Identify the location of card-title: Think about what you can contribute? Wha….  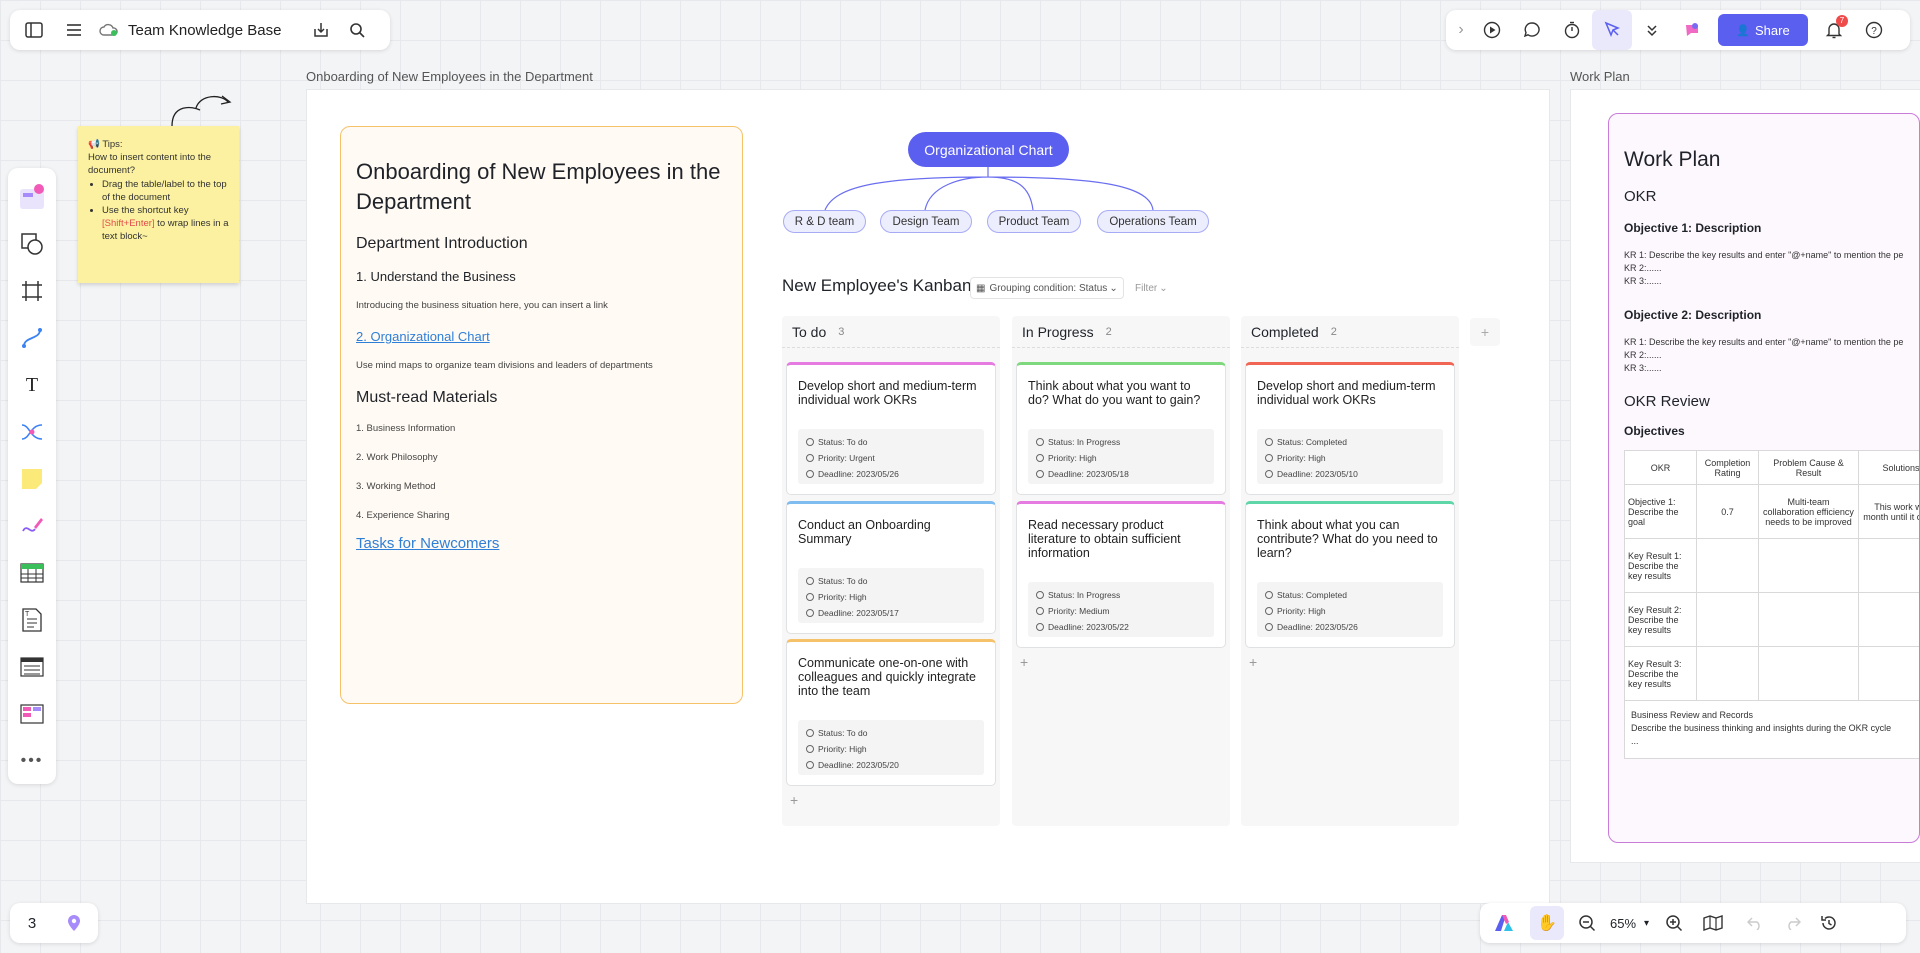
(1347, 539).